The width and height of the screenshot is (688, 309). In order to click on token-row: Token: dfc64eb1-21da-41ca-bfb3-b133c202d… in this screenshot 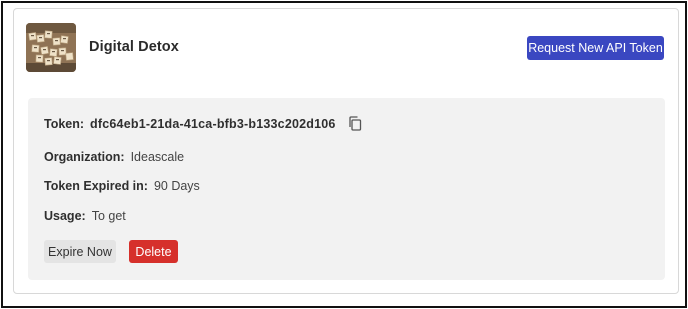, I will do `click(203, 123)`.